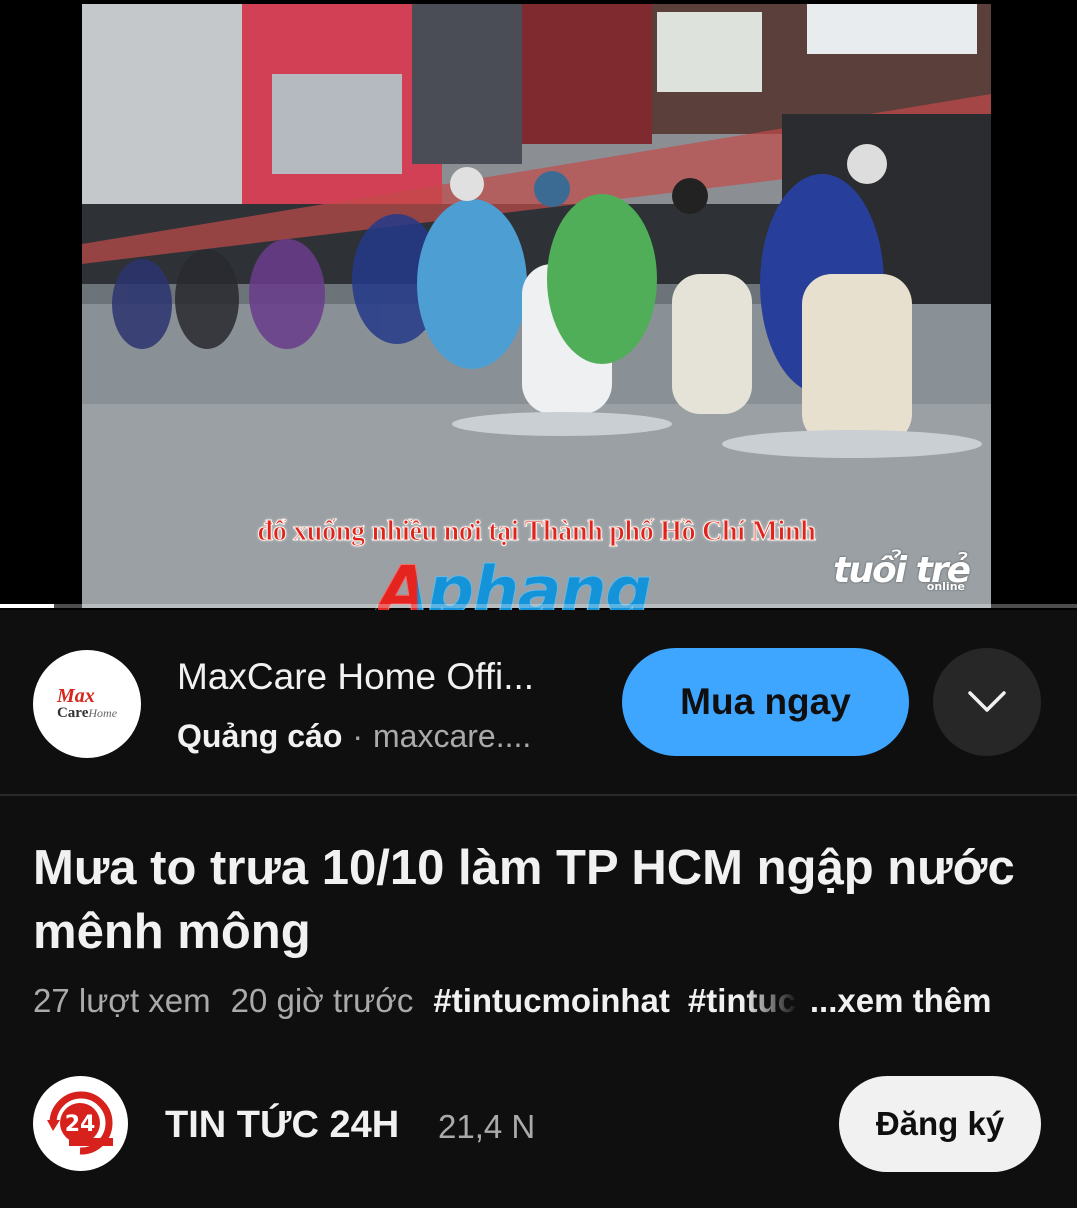 The height and width of the screenshot is (1208, 1077). I want to click on chevron-down-icon, so click(987, 701).